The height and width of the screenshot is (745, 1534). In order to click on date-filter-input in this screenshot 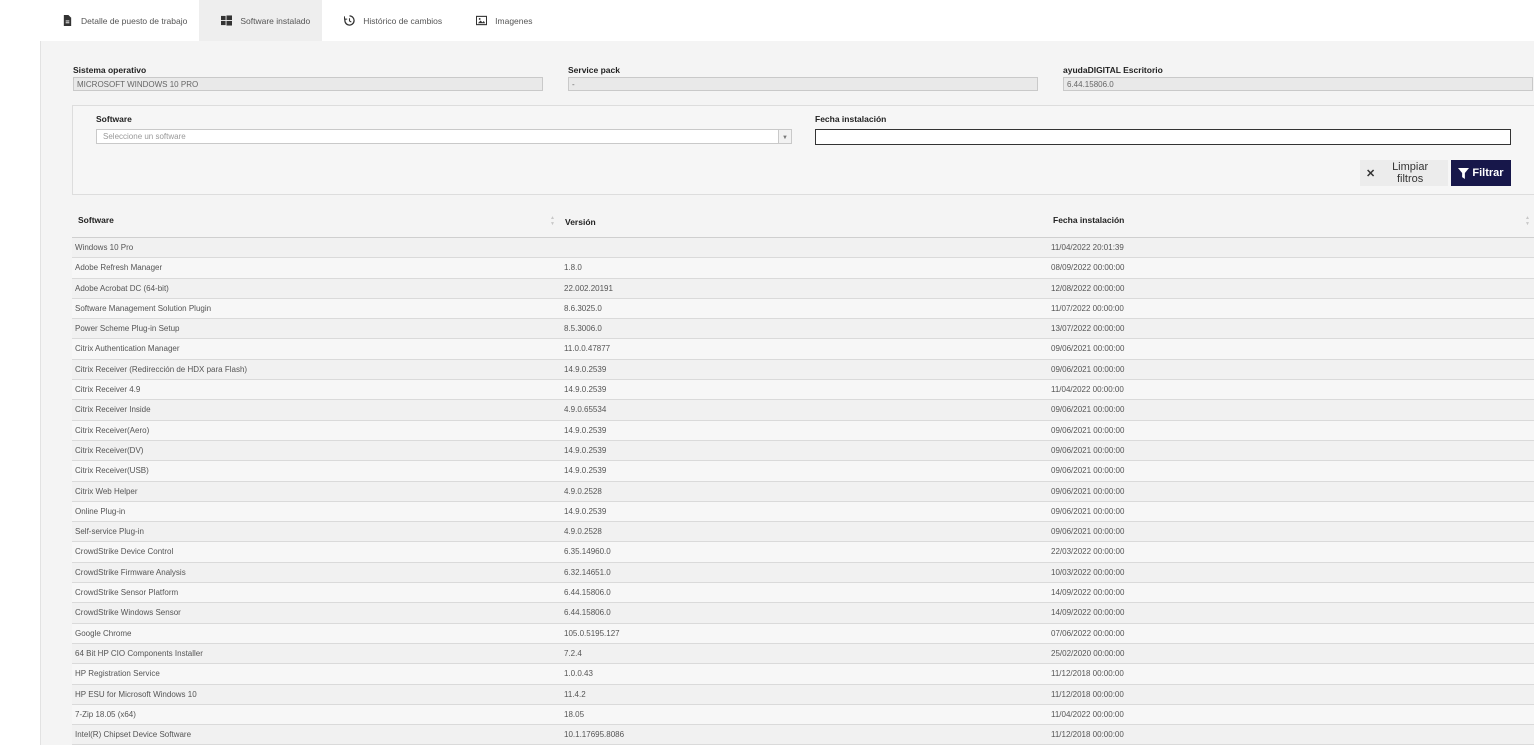, I will do `click(1163, 137)`.